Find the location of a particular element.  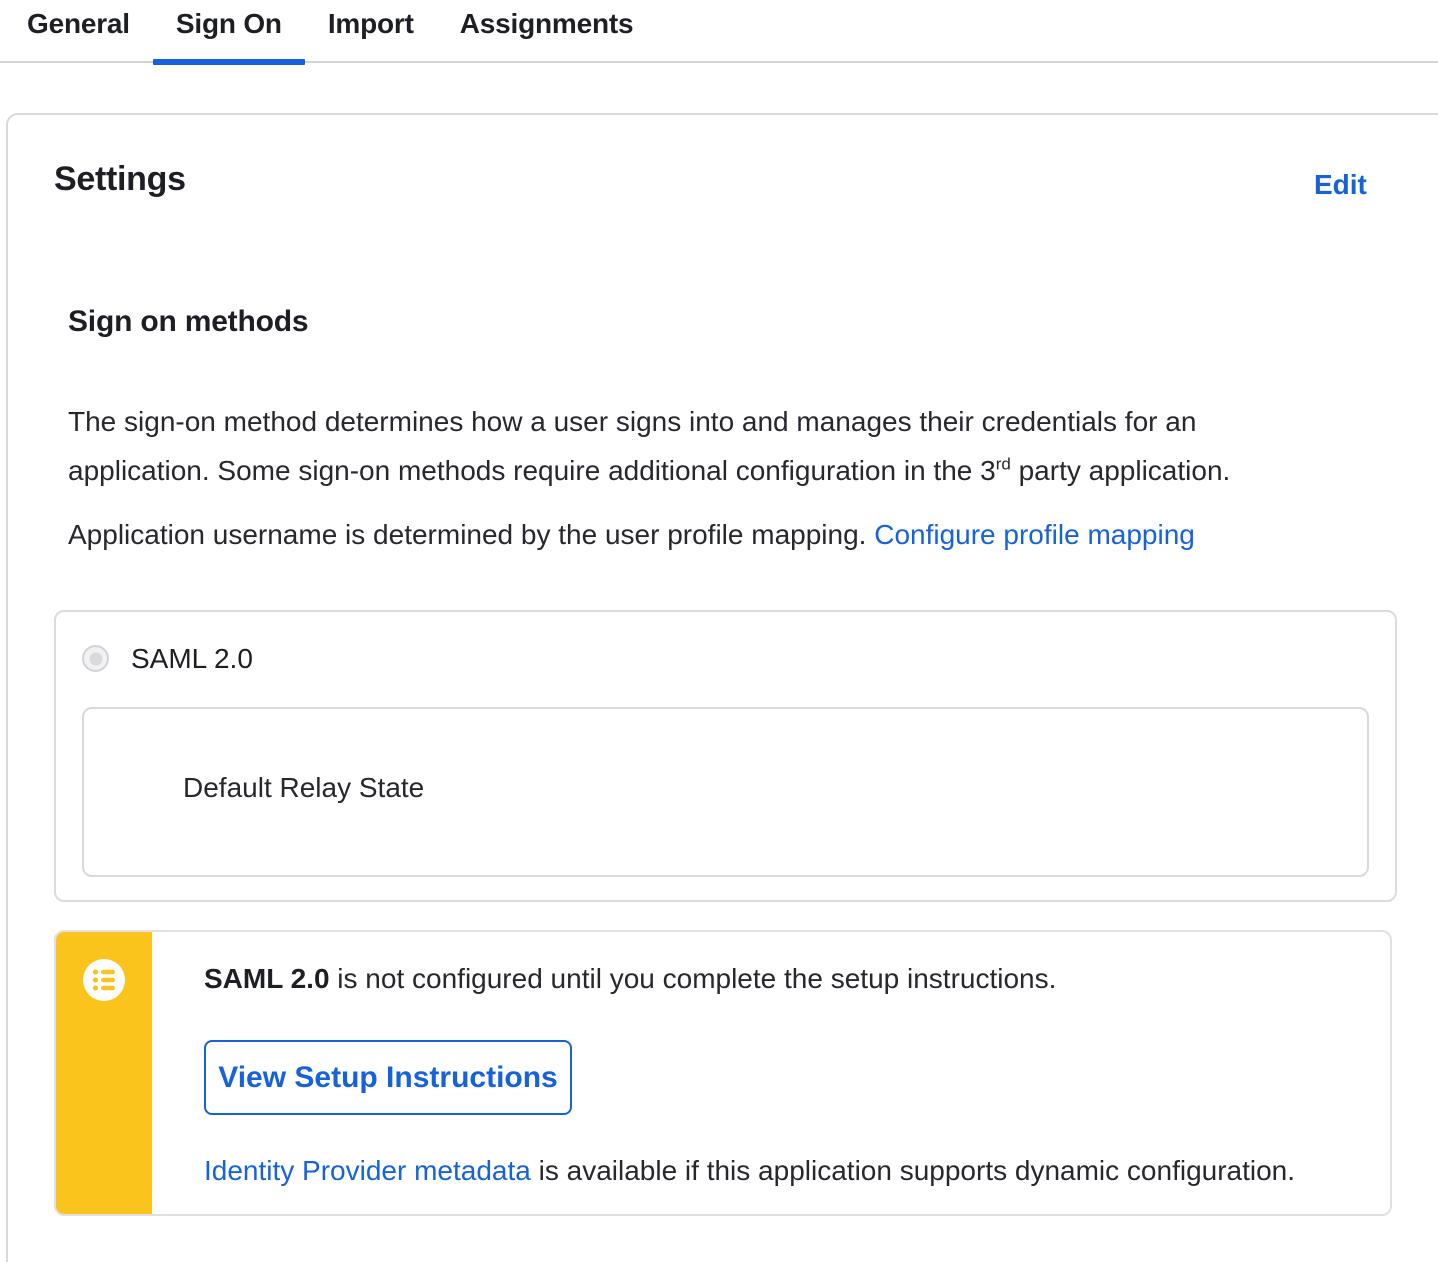

radio-dot is located at coordinates (95, 658).